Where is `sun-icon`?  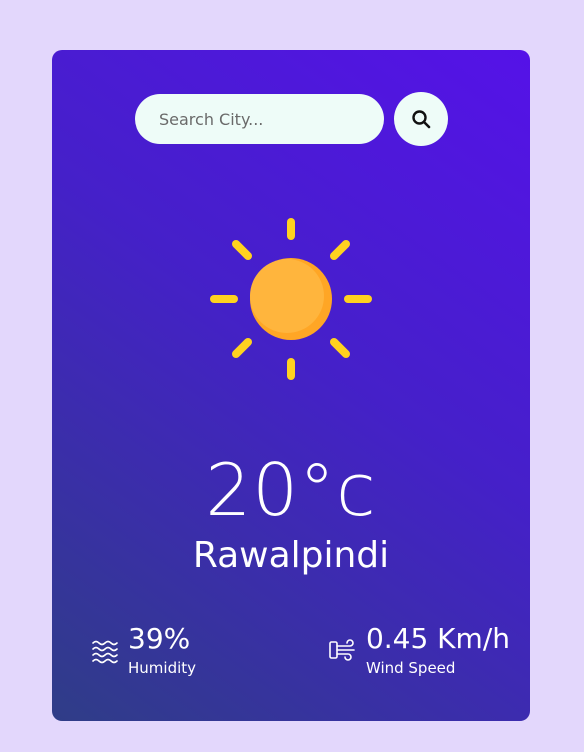
sun-icon is located at coordinates (291, 299).